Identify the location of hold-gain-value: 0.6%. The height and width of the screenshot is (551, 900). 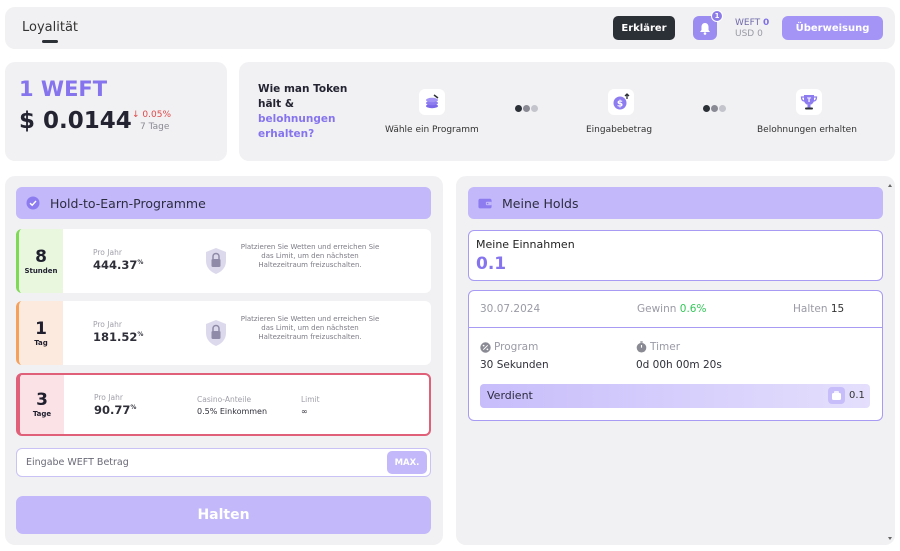
(693, 309).